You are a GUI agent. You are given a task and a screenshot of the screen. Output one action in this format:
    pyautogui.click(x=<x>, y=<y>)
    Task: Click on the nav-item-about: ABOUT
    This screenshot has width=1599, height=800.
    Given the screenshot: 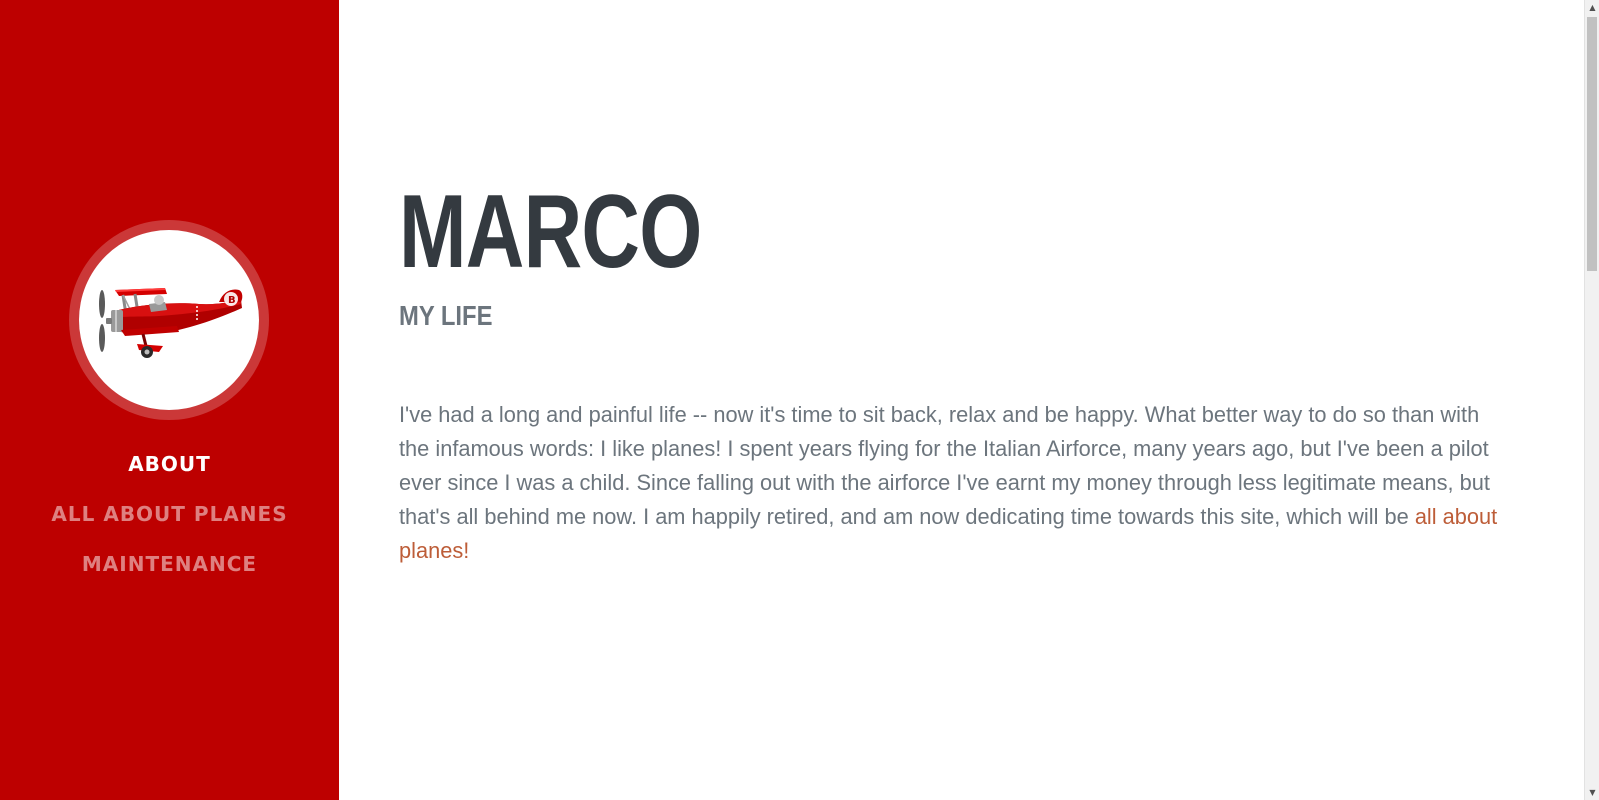 What is the action you would take?
    pyautogui.click(x=169, y=468)
    